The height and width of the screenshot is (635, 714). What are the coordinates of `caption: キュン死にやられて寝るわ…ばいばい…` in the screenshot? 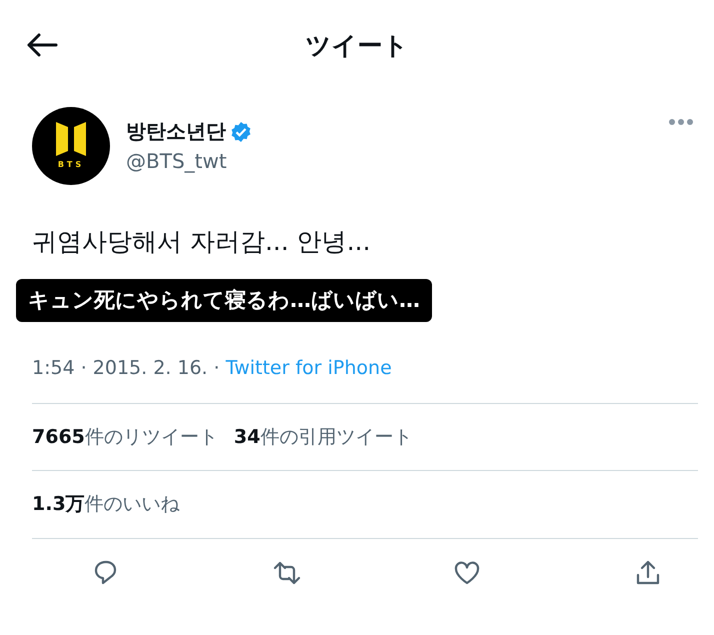 It's located at (224, 300).